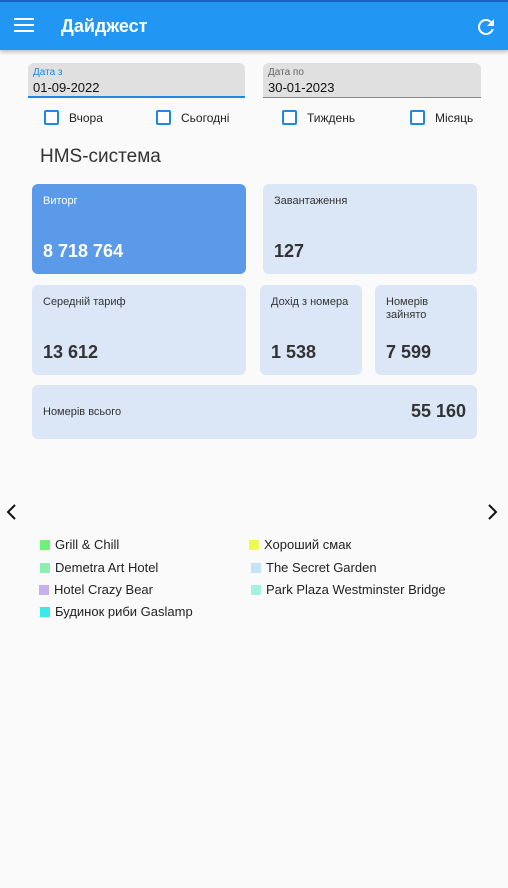 This screenshot has height=888, width=508. I want to click on load-value: 127, so click(289, 251).